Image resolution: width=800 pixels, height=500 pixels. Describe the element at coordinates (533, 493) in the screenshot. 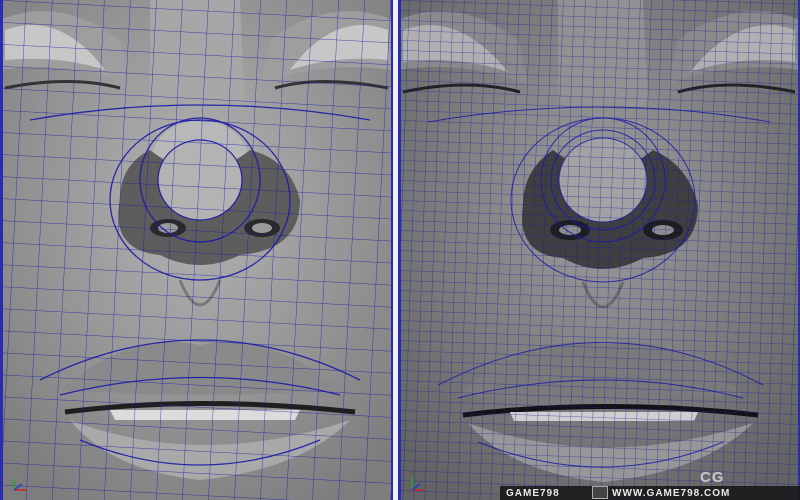

I see `watermark-site-name: GAME798` at that location.